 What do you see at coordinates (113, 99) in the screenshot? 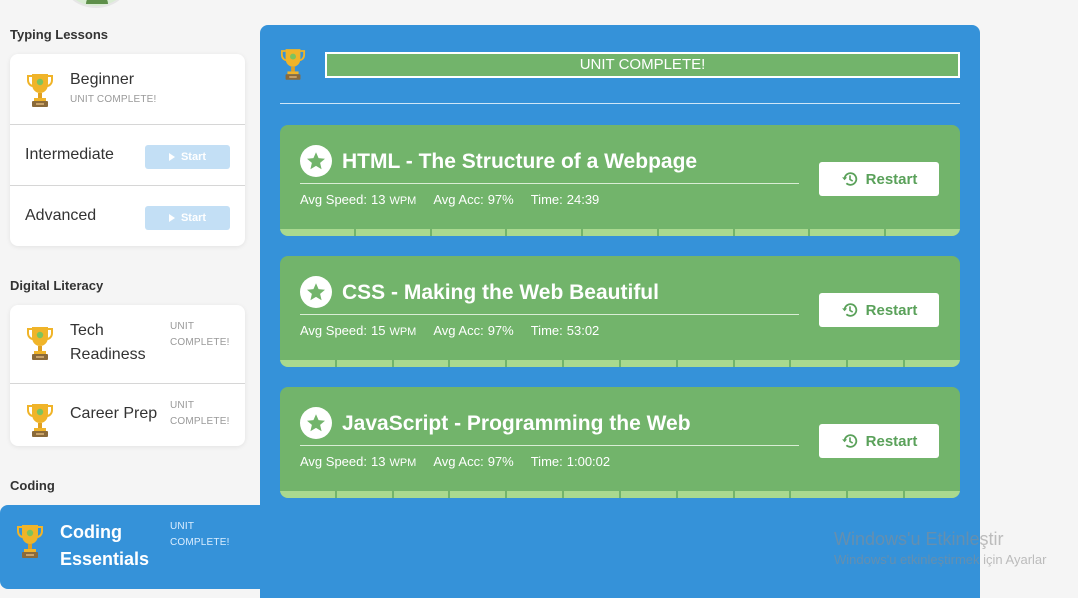
I see `unit-complete-status: UNIT COMPLETE!` at bounding box center [113, 99].